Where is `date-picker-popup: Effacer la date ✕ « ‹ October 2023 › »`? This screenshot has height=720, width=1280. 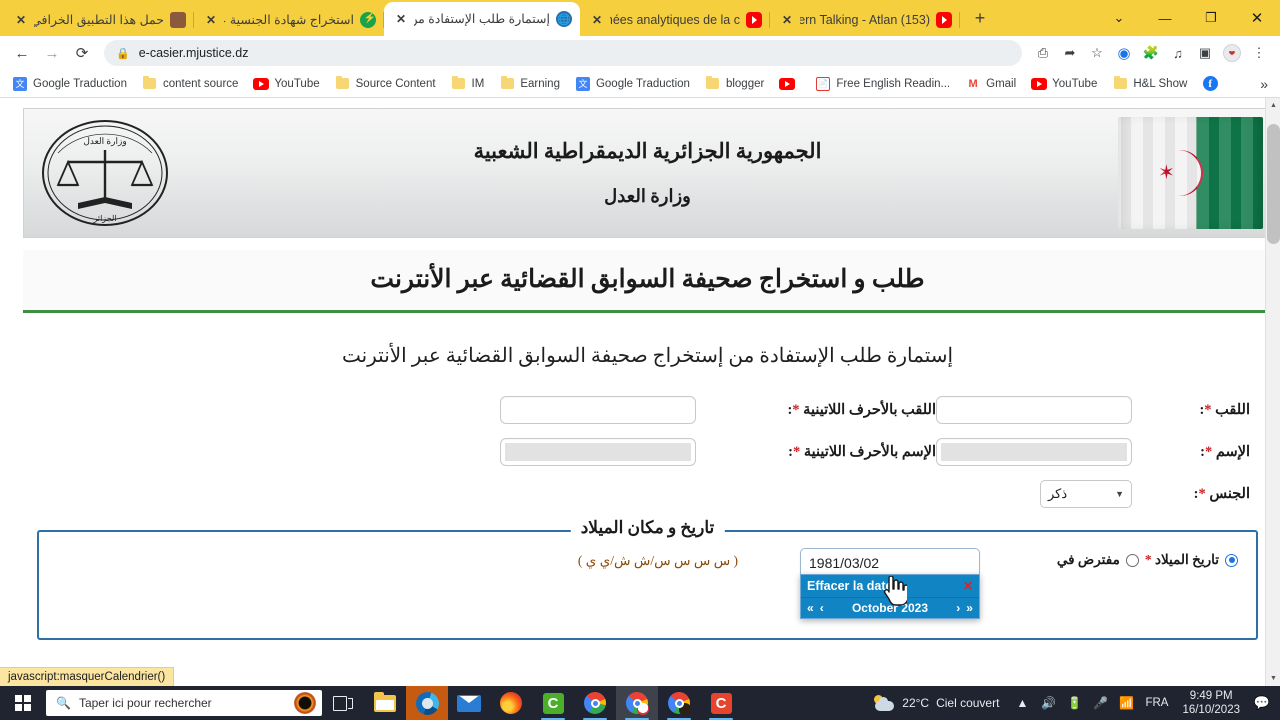
date-picker-popup: Effacer la date ✕ « ‹ October 2023 › » is located at coordinates (890, 596).